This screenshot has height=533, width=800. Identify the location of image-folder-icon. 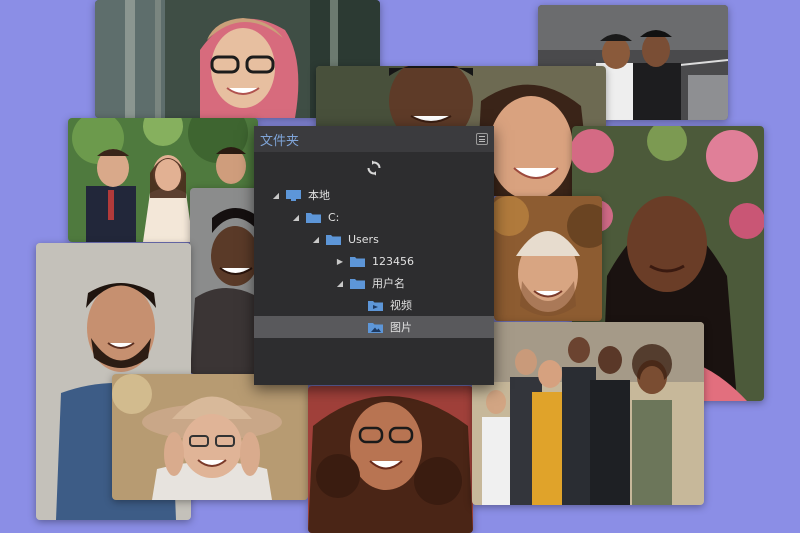
(375, 327).